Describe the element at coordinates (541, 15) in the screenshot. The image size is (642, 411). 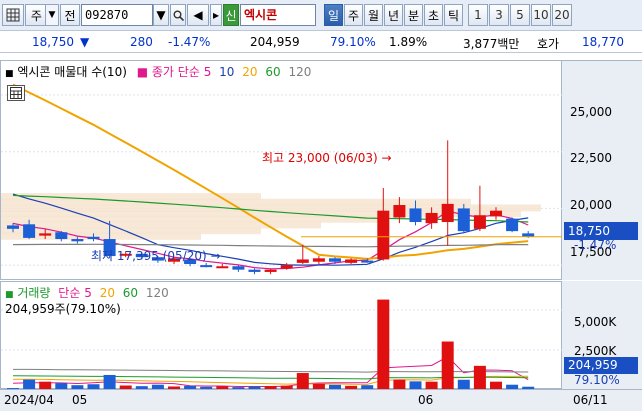
I see `interval-button-10: 10` at that location.